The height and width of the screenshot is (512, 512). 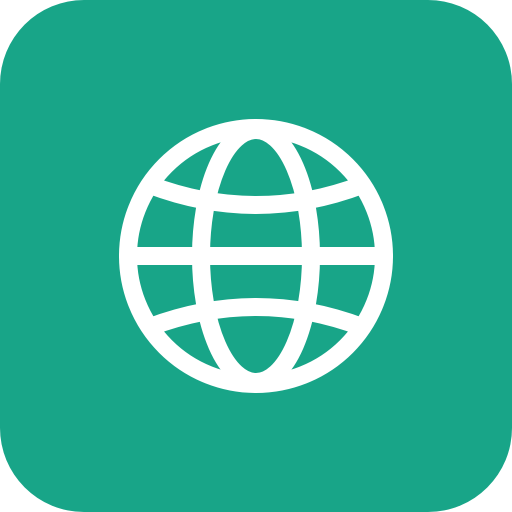 I want to click on globe-lower-latitude, so click(x=256, y=317).